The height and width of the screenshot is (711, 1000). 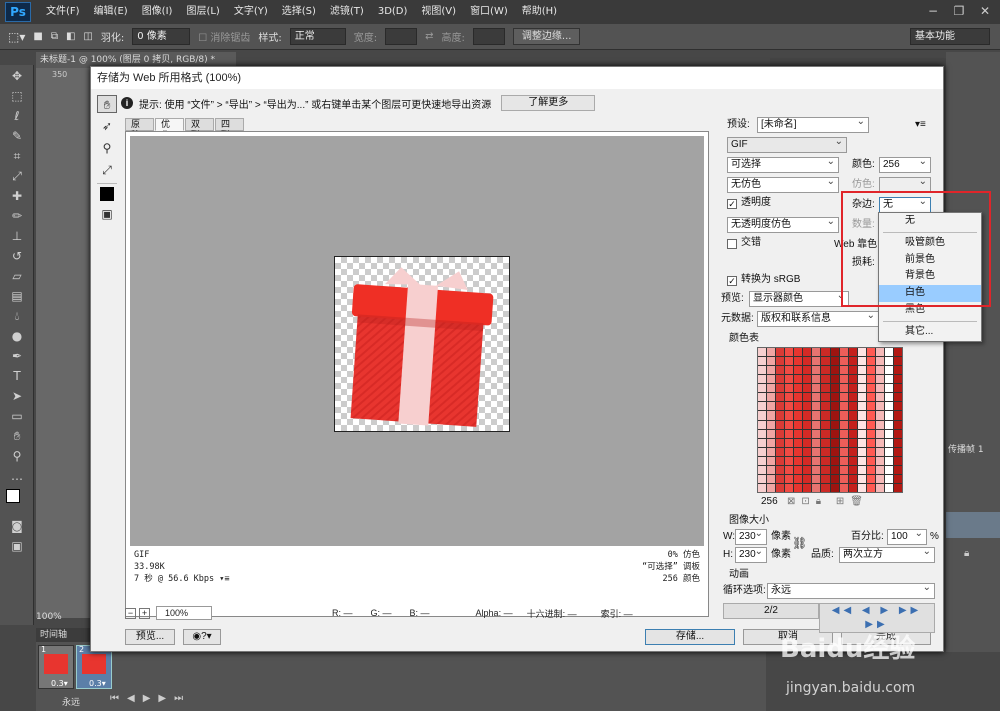 I want to click on hand-icon: ✋︎, so click(x=107, y=104).